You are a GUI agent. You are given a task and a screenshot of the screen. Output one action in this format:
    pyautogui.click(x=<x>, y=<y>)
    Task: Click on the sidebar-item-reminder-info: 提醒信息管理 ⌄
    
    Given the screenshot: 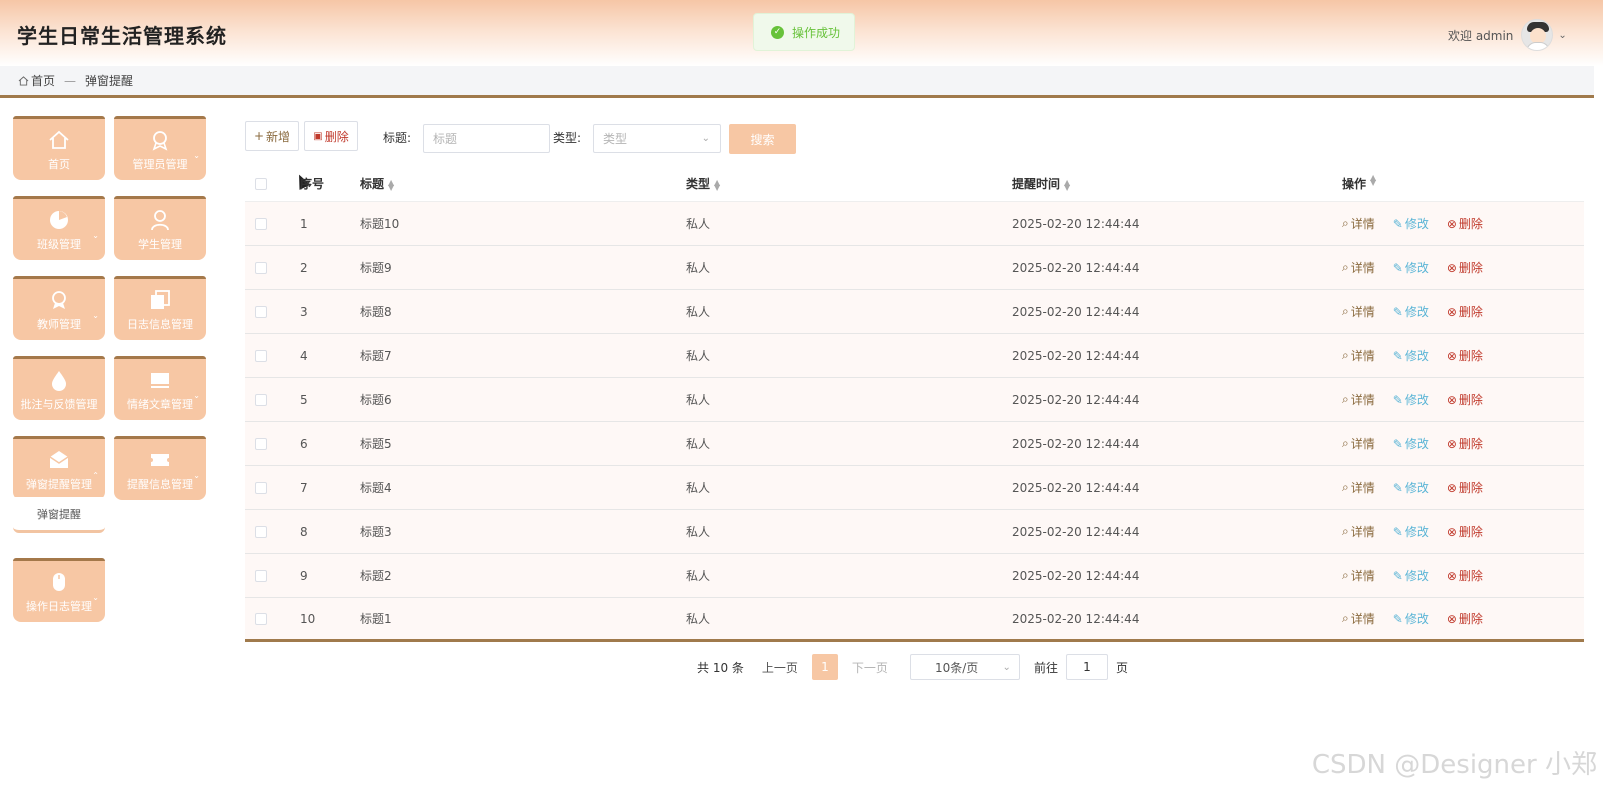 What is the action you would take?
    pyautogui.click(x=160, y=468)
    